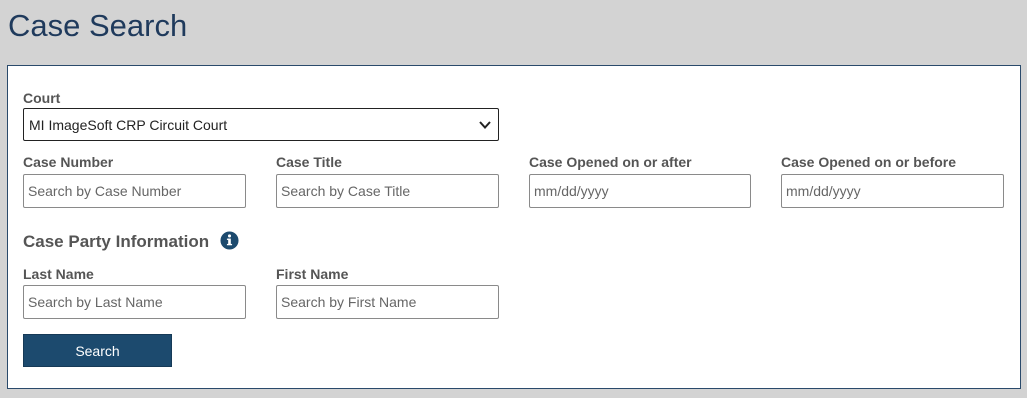 Image resolution: width=1027 pixels, height=398 pixels. Describe the element at coordinates (134, 191) in the screenshot. I see `case-number-input` at that location.